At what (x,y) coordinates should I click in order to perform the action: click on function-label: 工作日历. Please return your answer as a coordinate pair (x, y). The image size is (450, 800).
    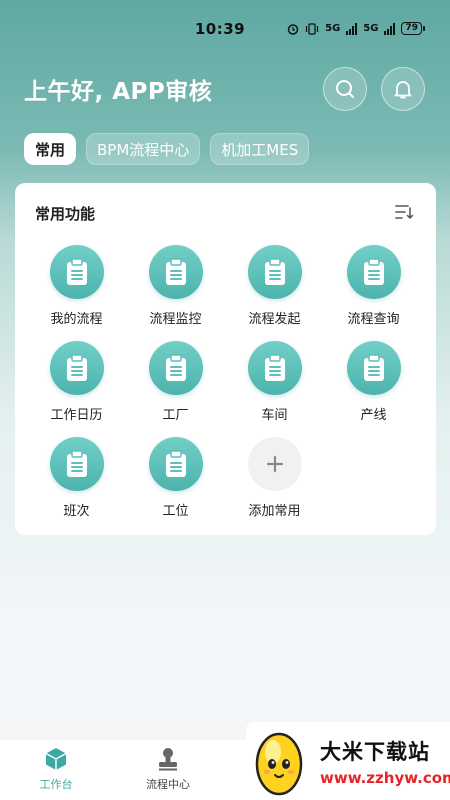
    Looking at the image, I should click on (76, 415).